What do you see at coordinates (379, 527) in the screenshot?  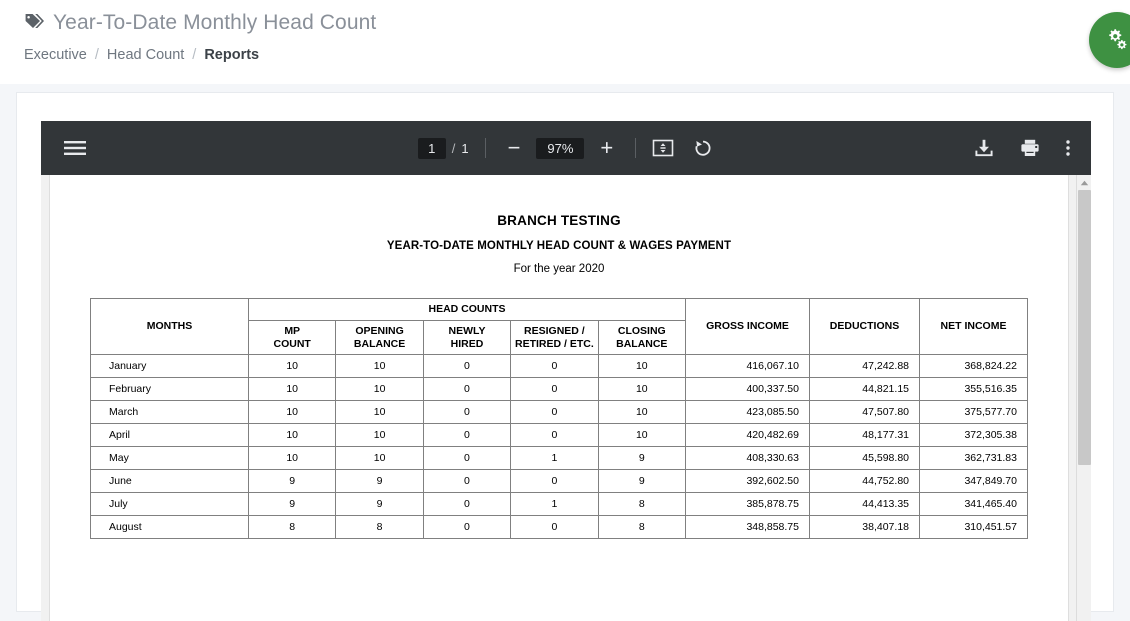 I see `cell-opening-balance: 8` at bounding box center [379, 527].